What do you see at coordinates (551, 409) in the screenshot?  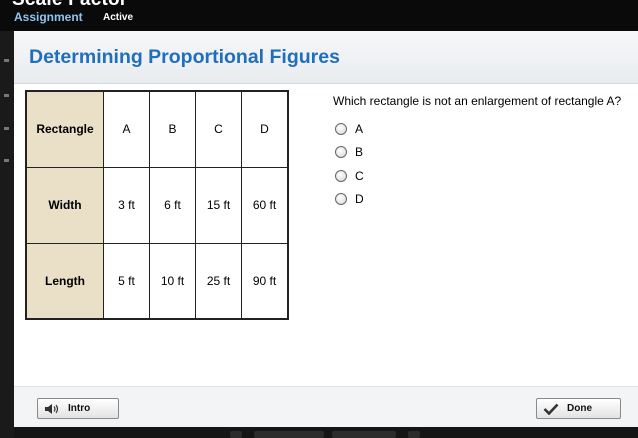 I see `checkmark-icon` at bounding box center [551, 409].